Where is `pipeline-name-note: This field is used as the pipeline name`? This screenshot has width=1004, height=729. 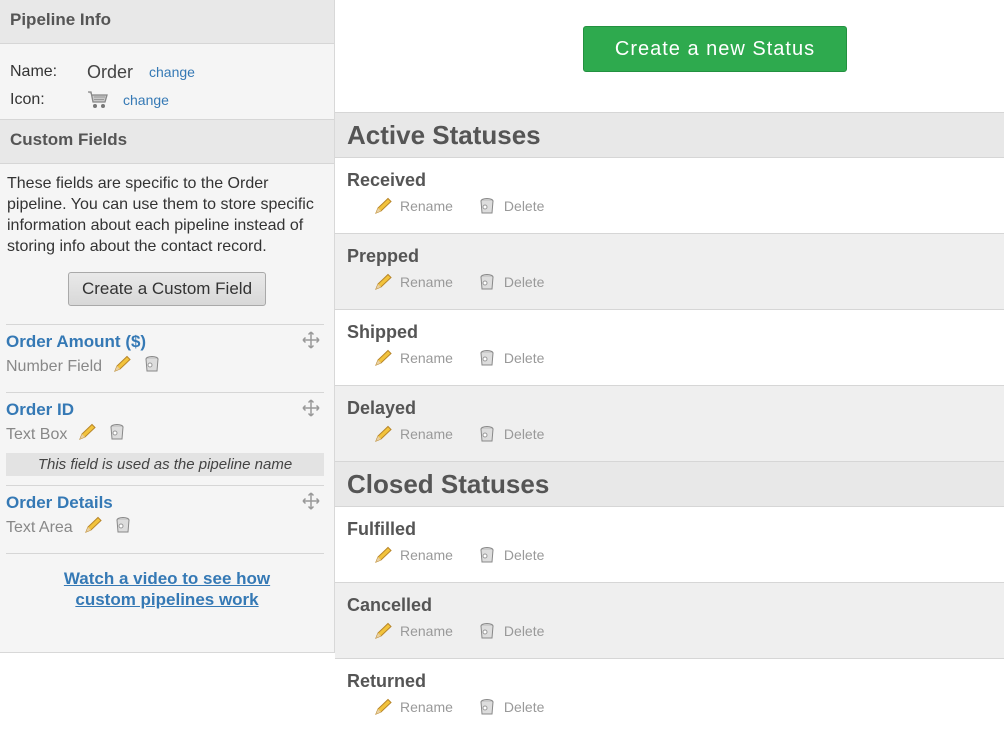 pipeline-name-note: This field is used as the pipeline name is located at coordinates (165, 464).